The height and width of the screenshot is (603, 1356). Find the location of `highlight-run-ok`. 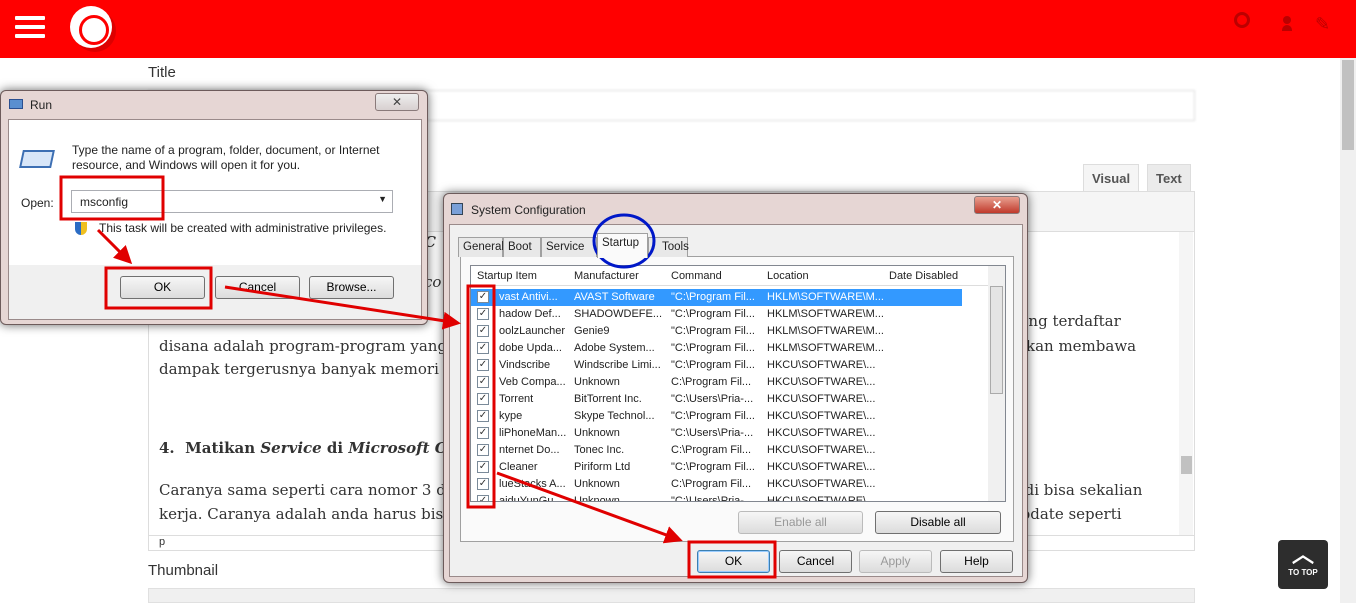

highlight-run-ok is located at coordinates (158, 288).